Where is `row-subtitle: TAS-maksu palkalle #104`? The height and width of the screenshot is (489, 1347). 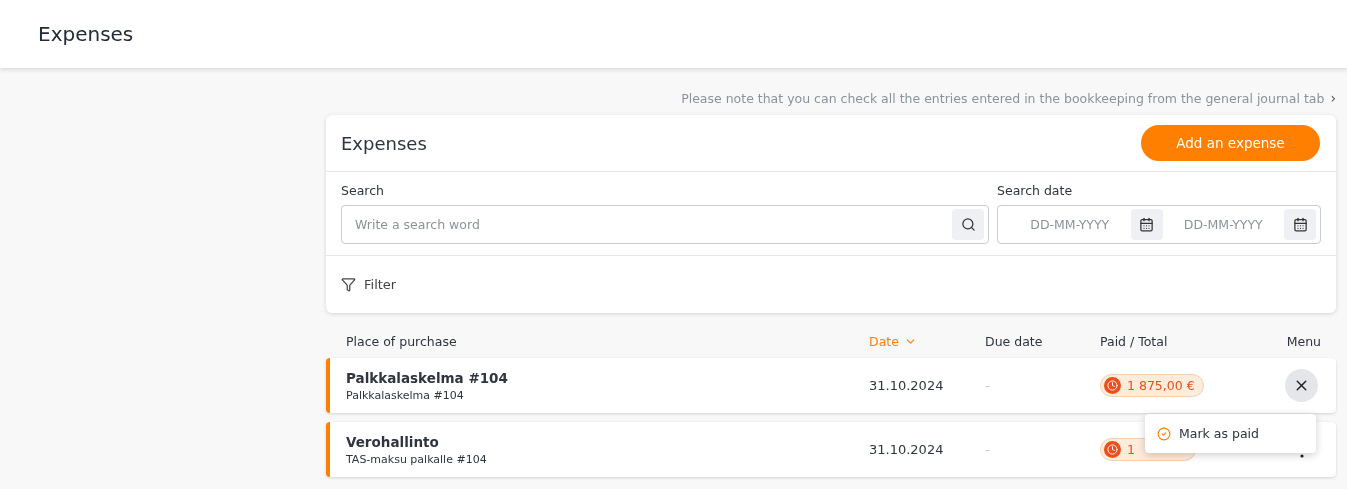 row-subtitle: TAS-maksu palkalle #104 is located at coordinates (417, 459).